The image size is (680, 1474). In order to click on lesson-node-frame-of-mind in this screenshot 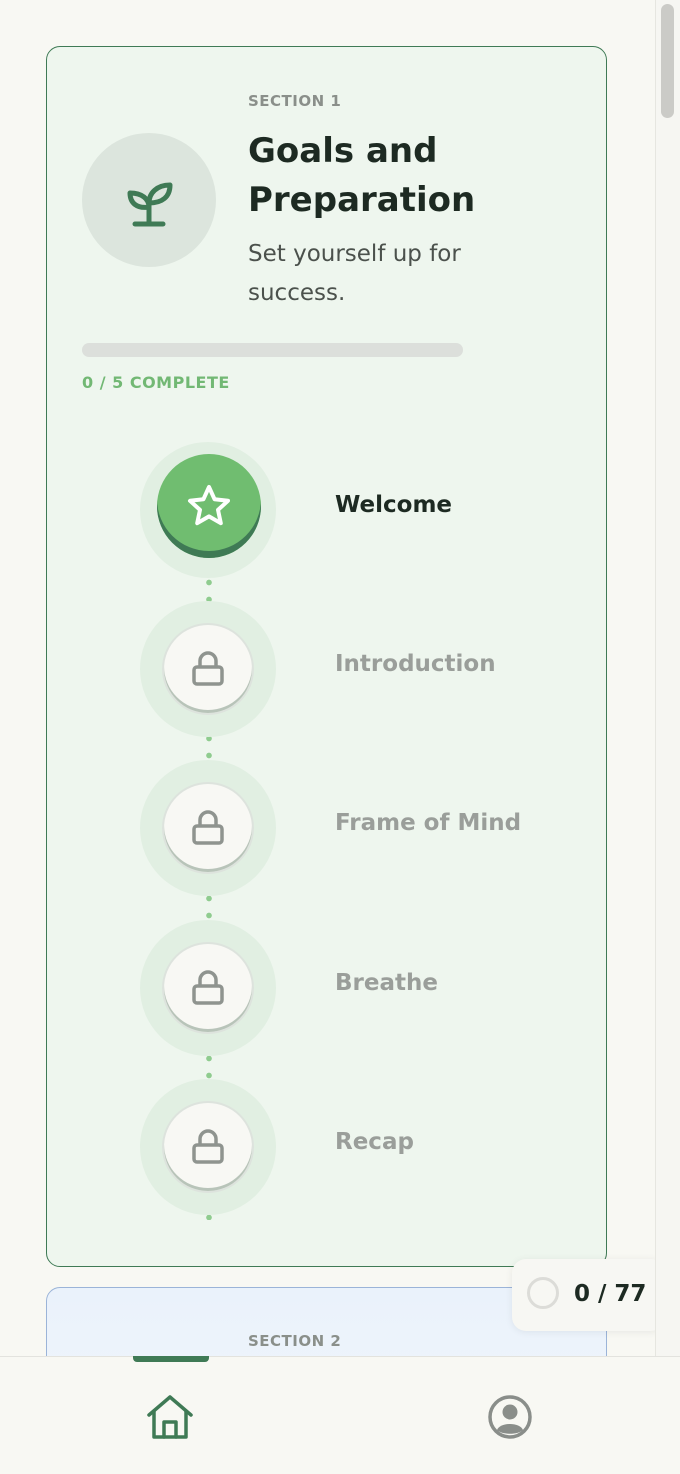, I will do `click(208, 828)`.